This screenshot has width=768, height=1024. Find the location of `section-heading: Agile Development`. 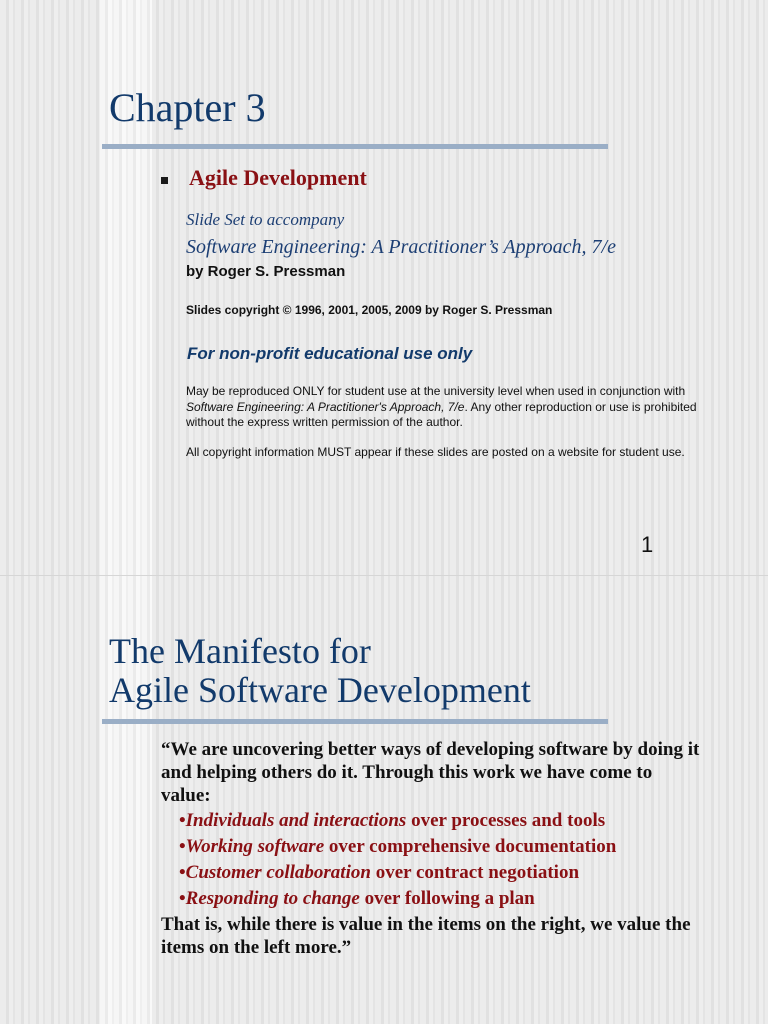

section-heading: Agile Development is located at coordinates (278, 177).